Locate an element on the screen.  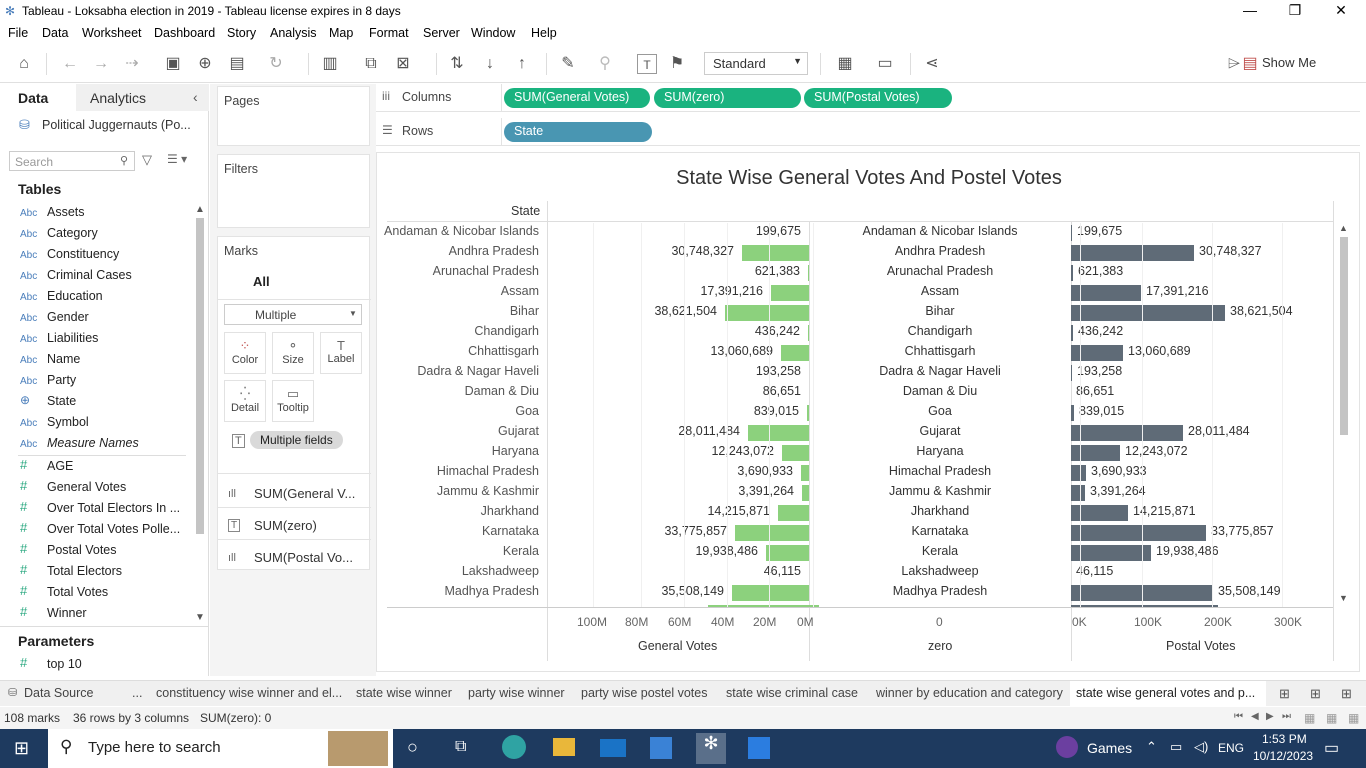
color-button: ⁘ Color is located at coordinates (245, 353).